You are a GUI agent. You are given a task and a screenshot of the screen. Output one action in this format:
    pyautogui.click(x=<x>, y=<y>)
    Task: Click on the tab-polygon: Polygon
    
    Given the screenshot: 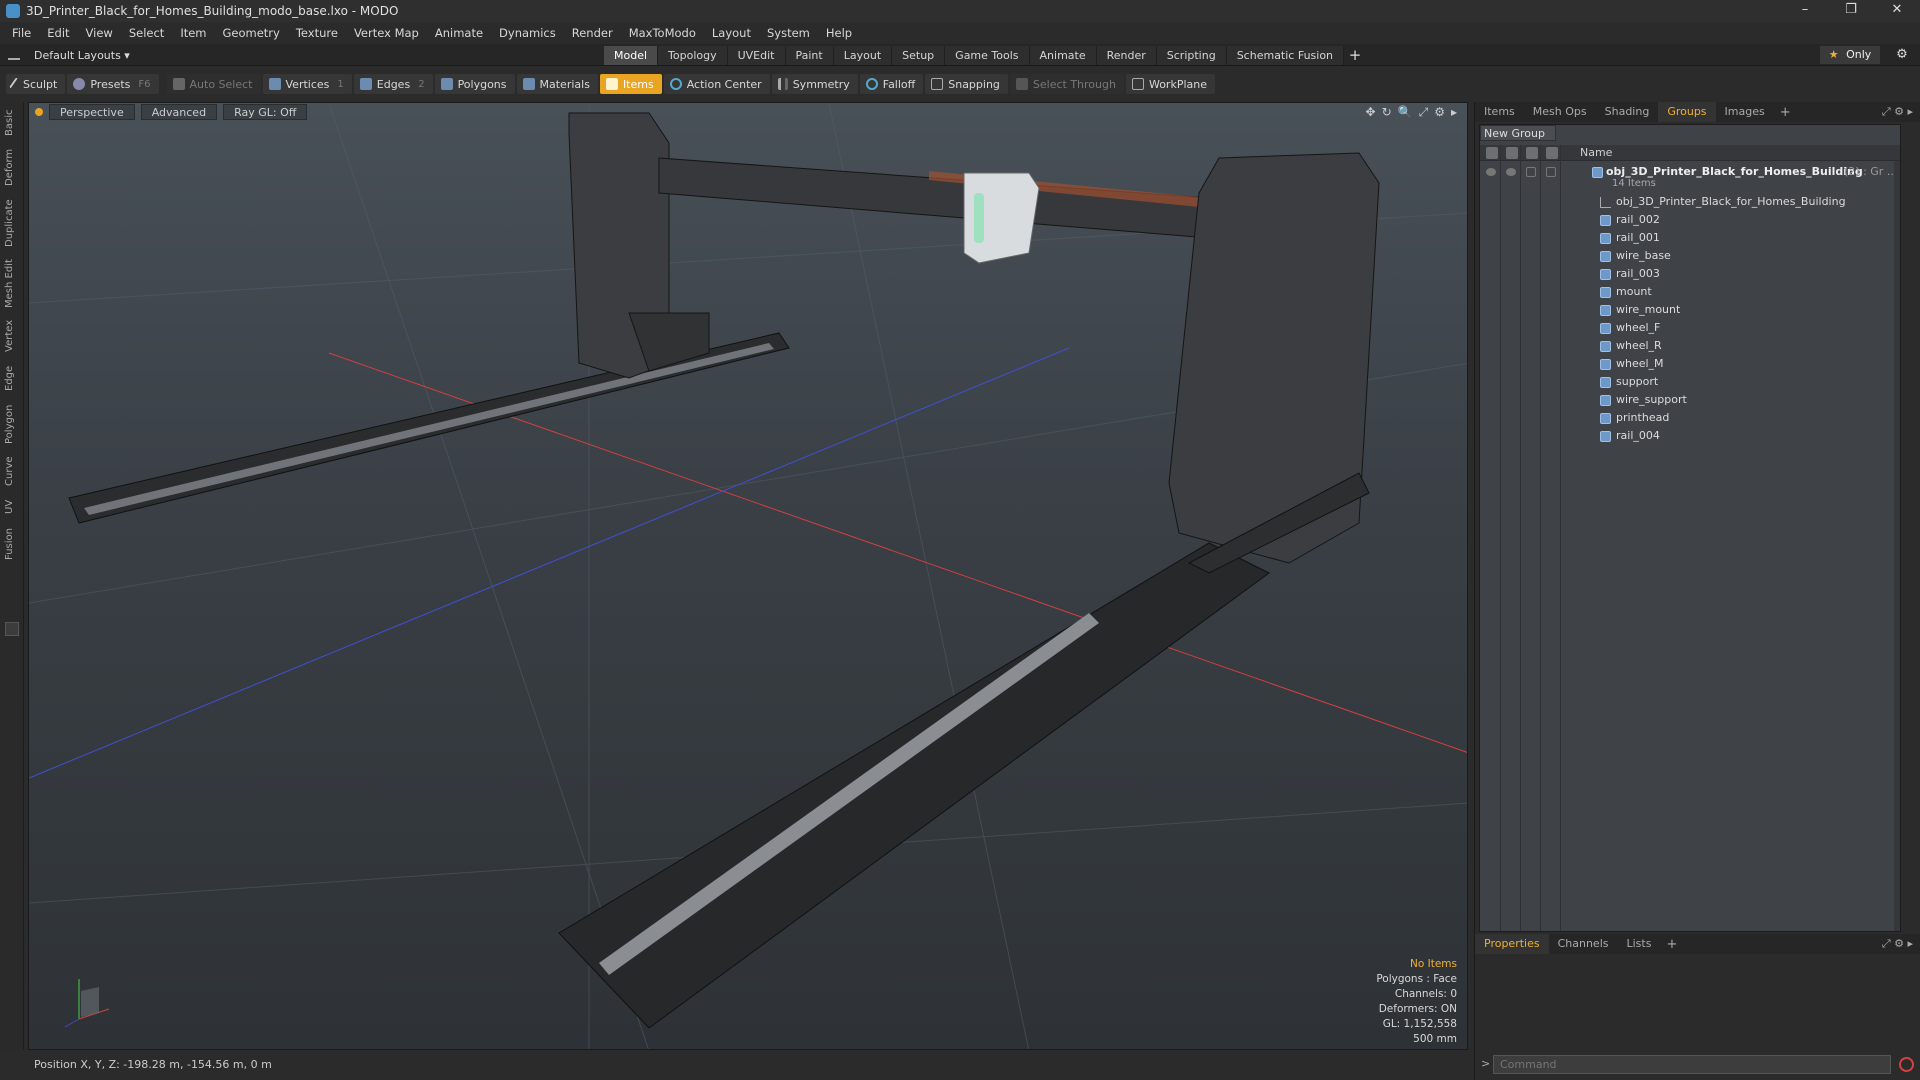 What is the action you would take?
    pyautogui.click(x=12, y=424)
    